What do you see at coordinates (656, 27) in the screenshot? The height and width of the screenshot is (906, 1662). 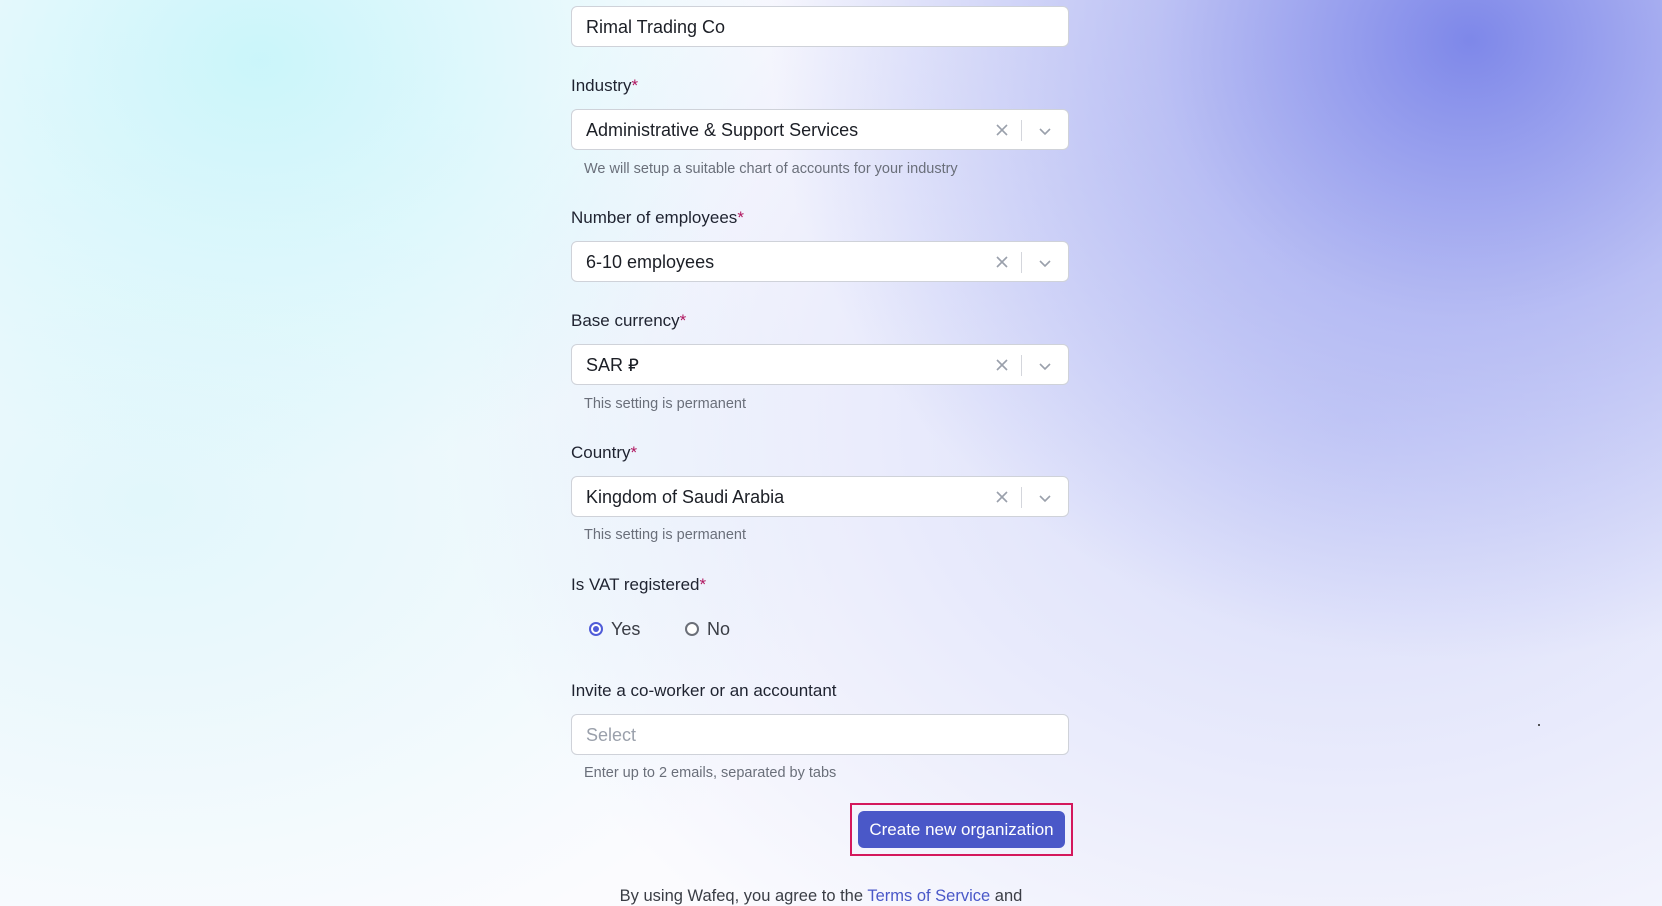 I see `company-name-value: Rimal Trading Co` at bounding box center [656, 27].